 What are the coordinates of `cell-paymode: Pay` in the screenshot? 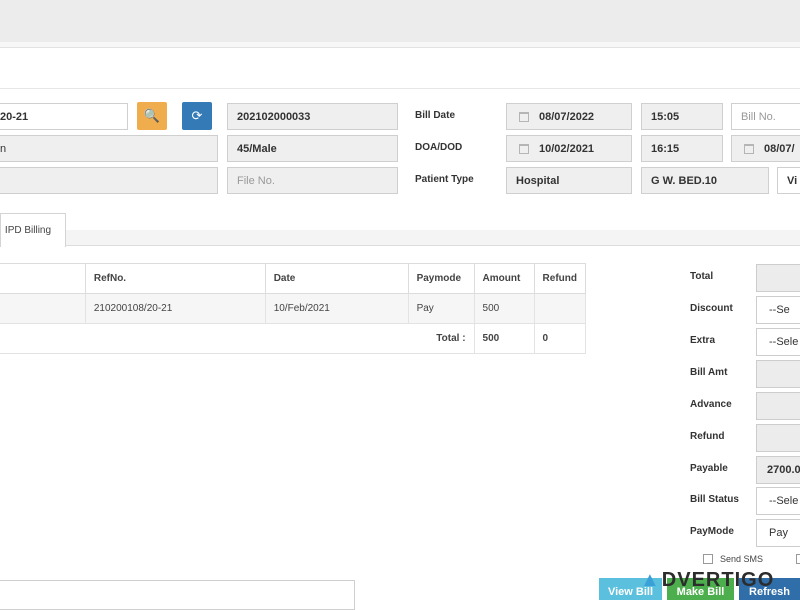 It's located at (441, 308).